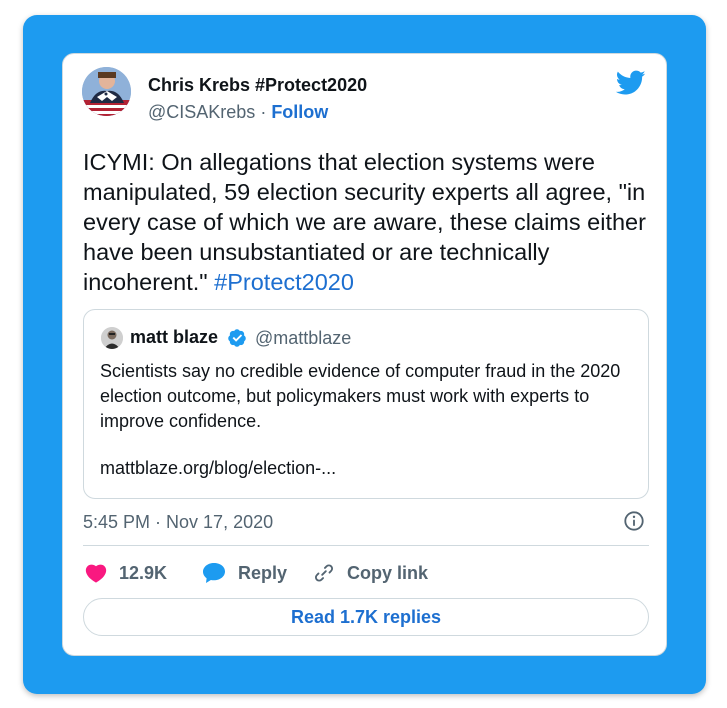 Image resolution: width=727 pixels, height=708 pixels. I want to click on person-avatar-icon, so click(112, 338).